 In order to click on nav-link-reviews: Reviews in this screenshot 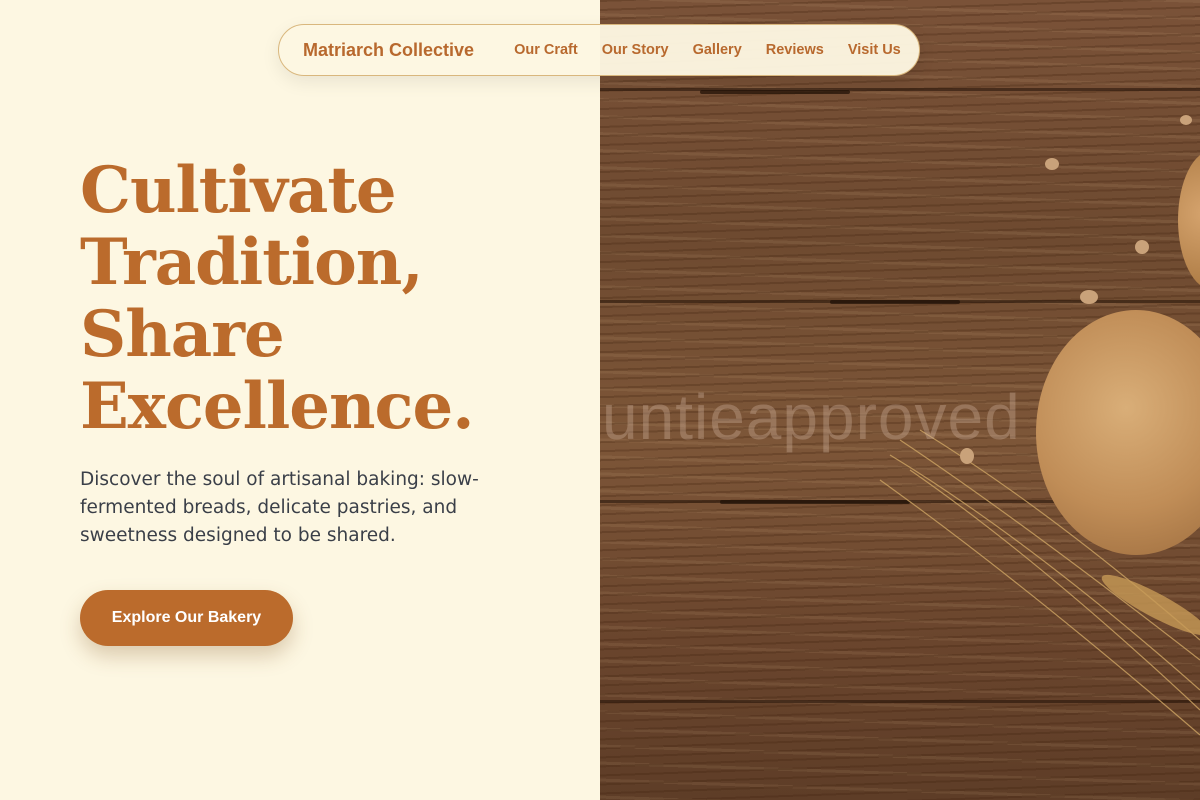, I will do `click(795, 50)`.